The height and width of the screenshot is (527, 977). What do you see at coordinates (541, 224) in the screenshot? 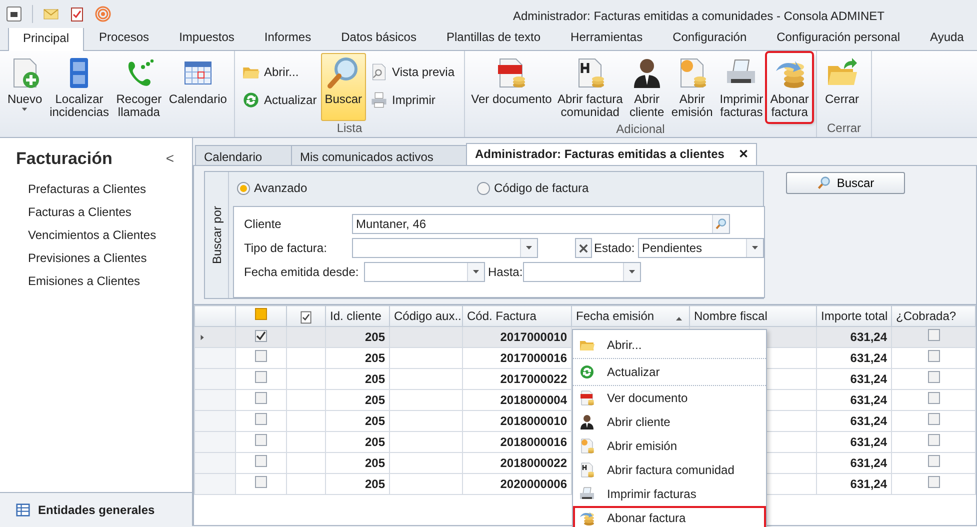
I see `client-field: Muntaner, 46` at bounding box center [541, 224].